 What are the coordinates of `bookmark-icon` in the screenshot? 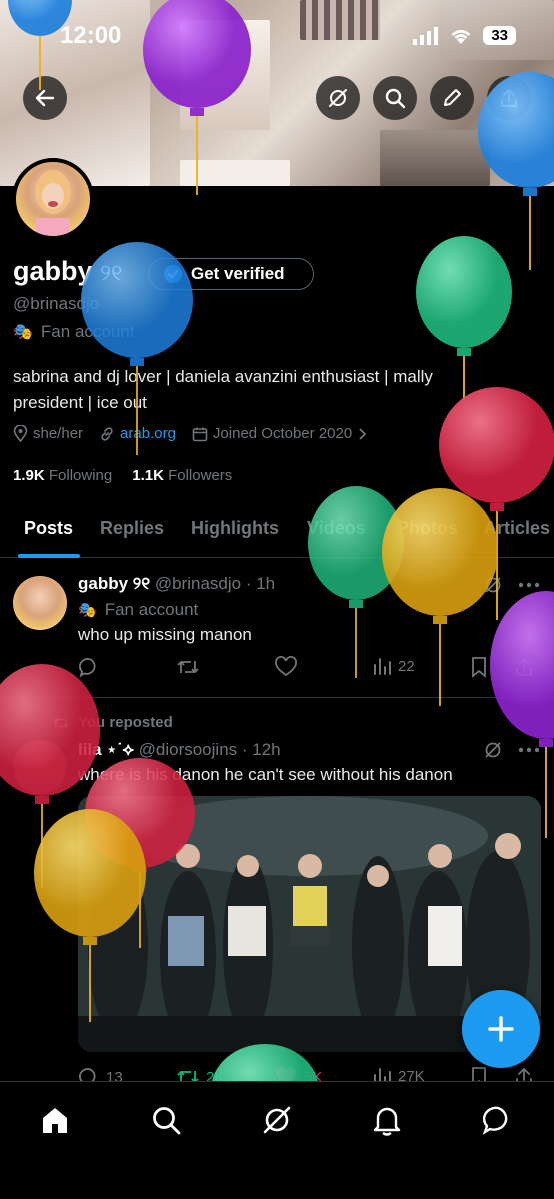 It's located at (479, 667).